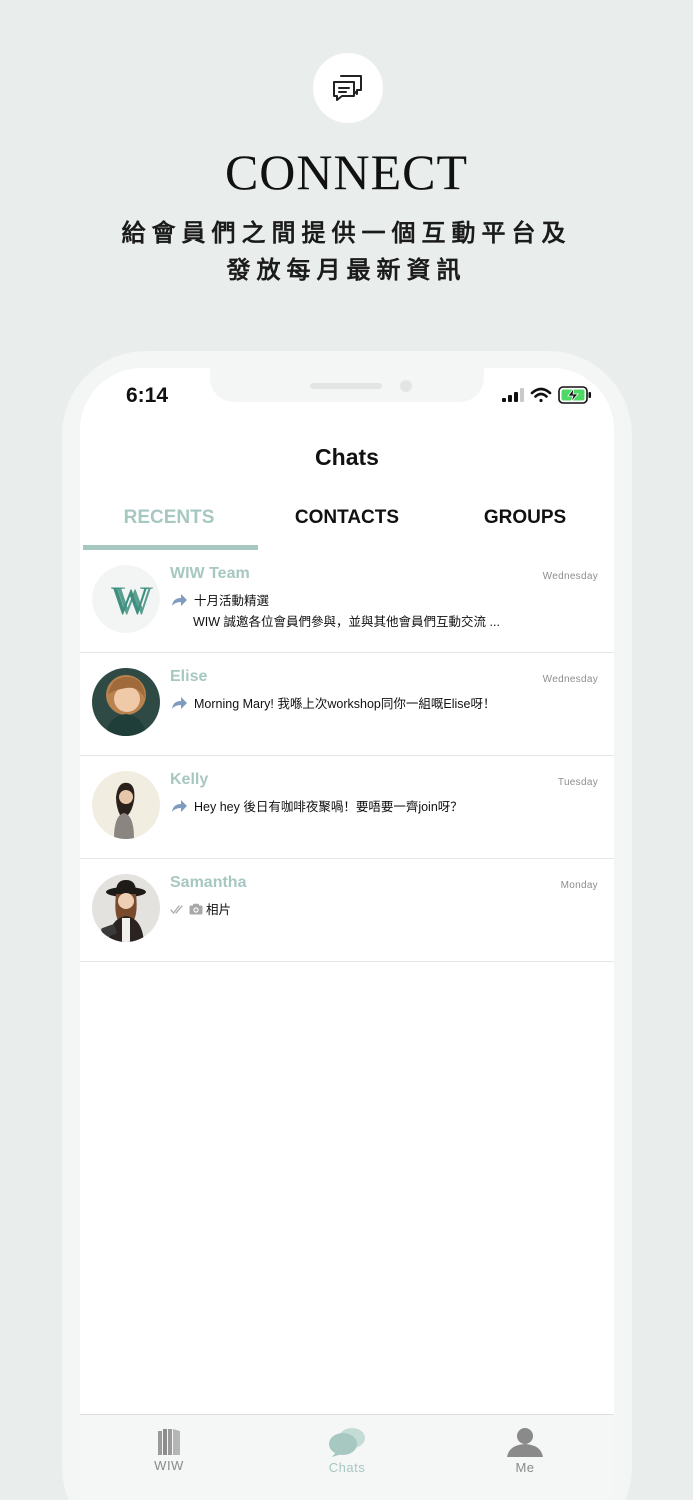 This screenshot has width=693, height=1500. Describe the element at coordinates (513, 397) in the screenshot. I see `cellular-signal-icon` at that location.